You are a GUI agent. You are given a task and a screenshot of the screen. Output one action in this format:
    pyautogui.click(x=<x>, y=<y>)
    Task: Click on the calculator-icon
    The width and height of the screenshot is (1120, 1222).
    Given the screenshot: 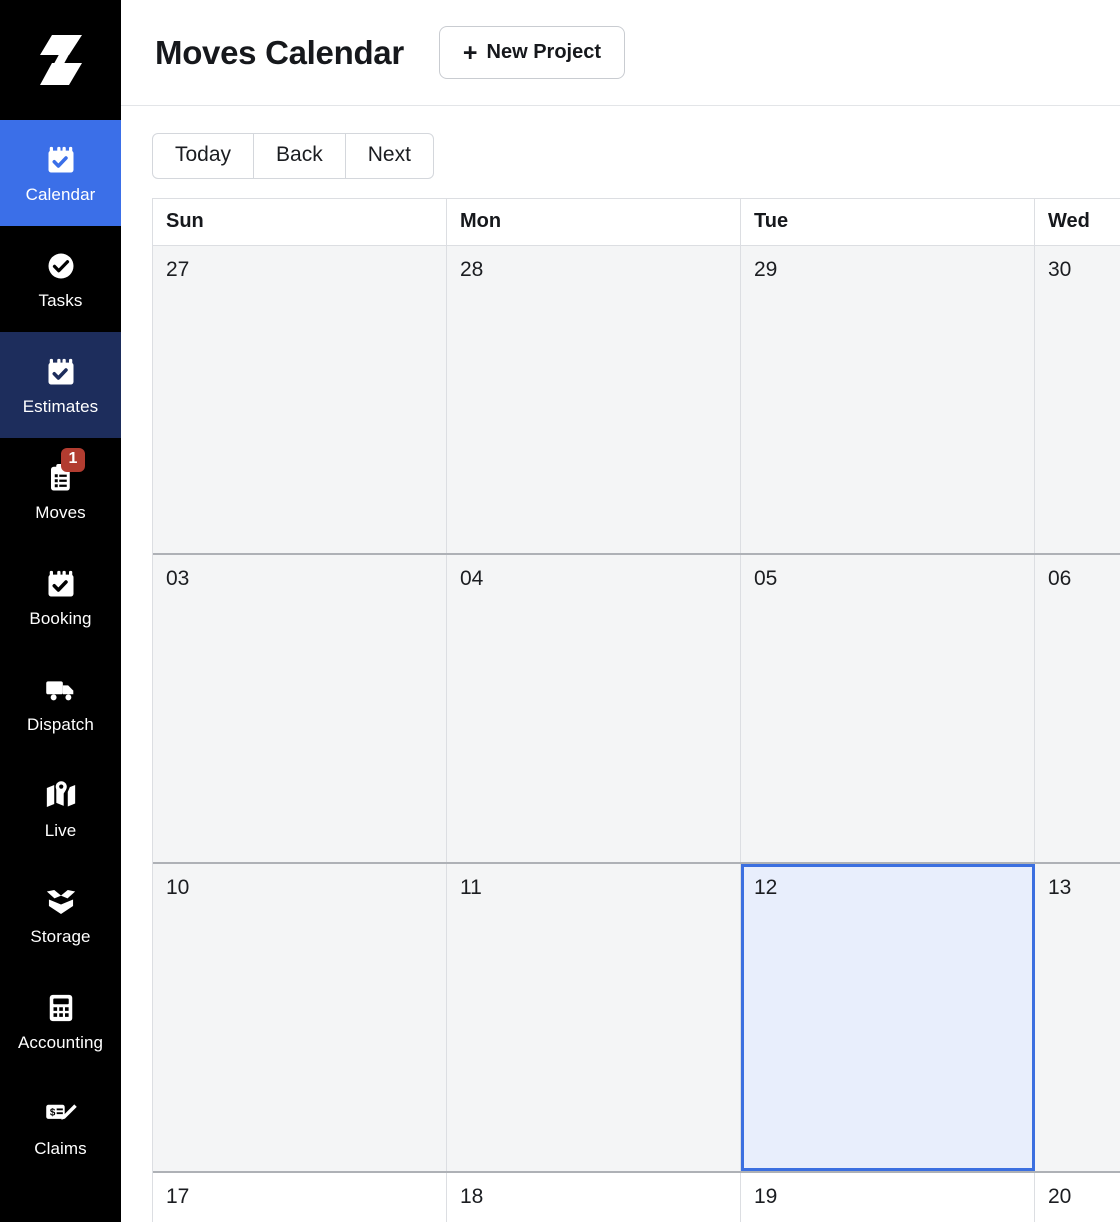 What is the action you would take?
    pyautogui.click(x=61, y=1008)
    